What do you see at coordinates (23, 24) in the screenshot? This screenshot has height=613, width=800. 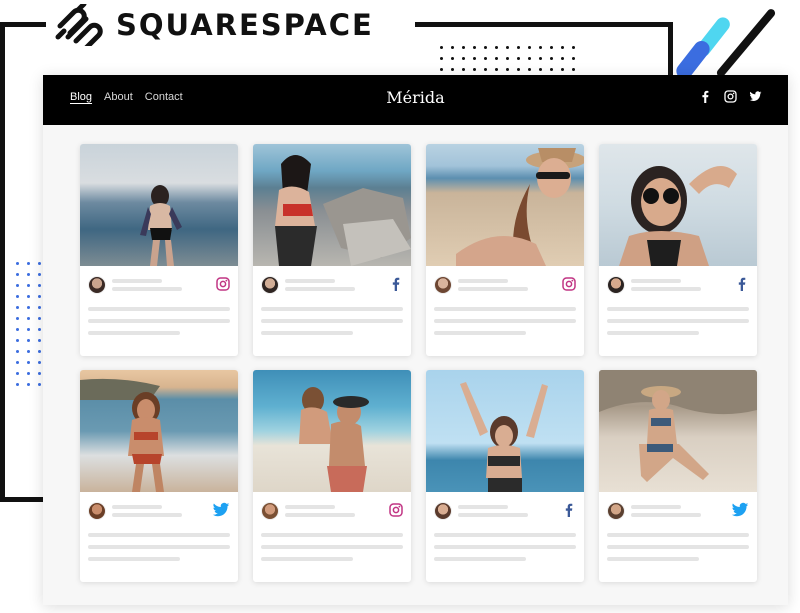 I see `frame-line-top` at bounding box center [23, 24].